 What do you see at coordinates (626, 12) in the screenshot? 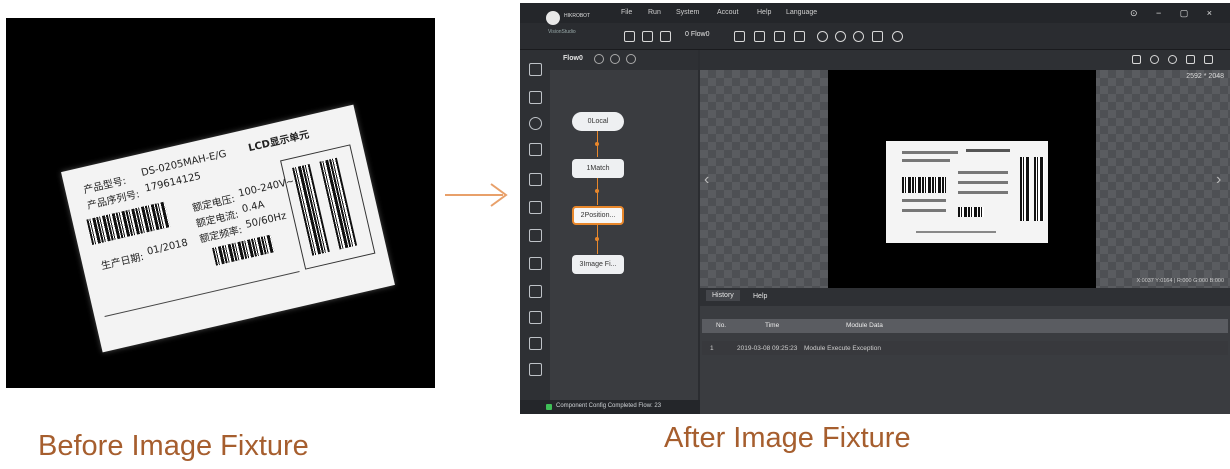
I see `menu-file: File` at bounding box center [626, 12].